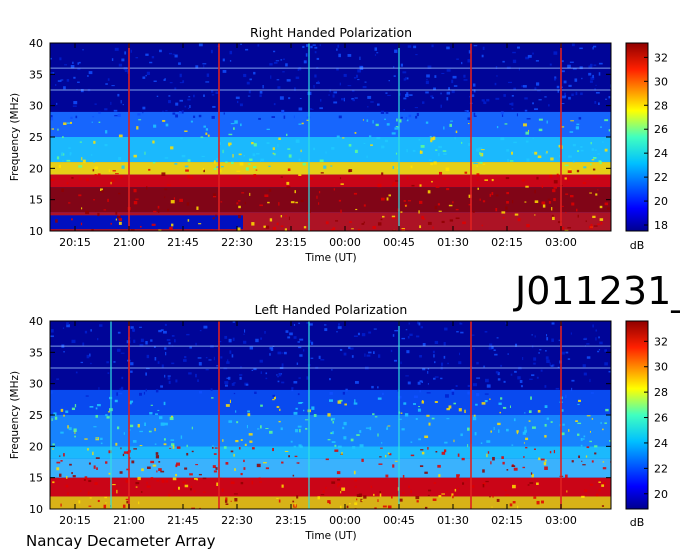  I want to click on frequency-band, so click(330, 181).